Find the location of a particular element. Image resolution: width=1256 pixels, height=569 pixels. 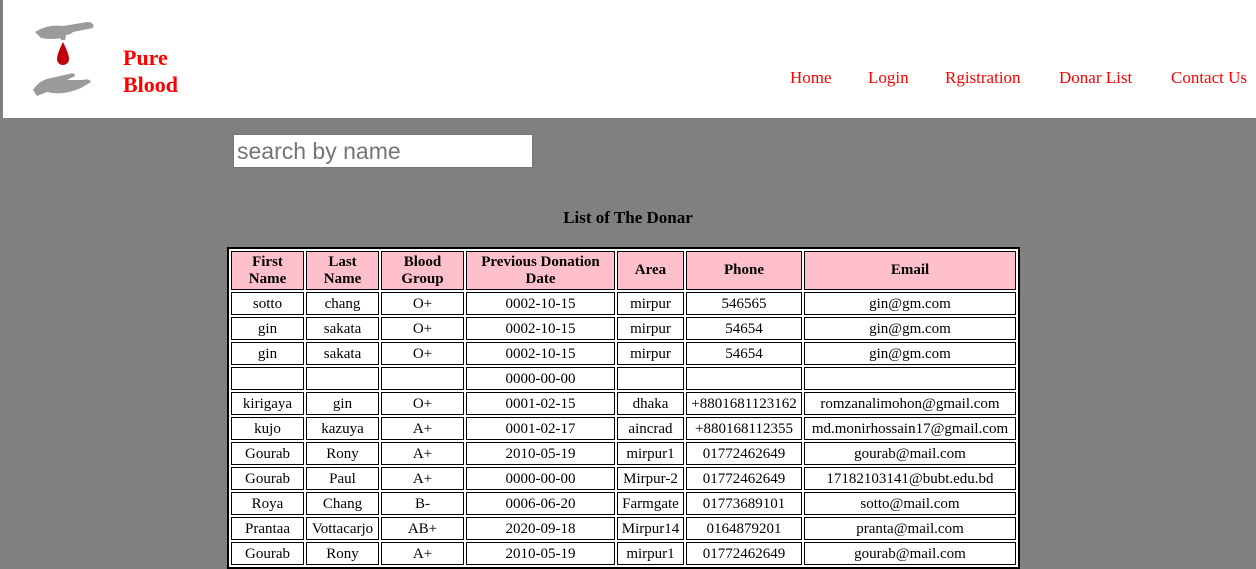

blood-group-cell: B- is located at coordinates (422, 503).